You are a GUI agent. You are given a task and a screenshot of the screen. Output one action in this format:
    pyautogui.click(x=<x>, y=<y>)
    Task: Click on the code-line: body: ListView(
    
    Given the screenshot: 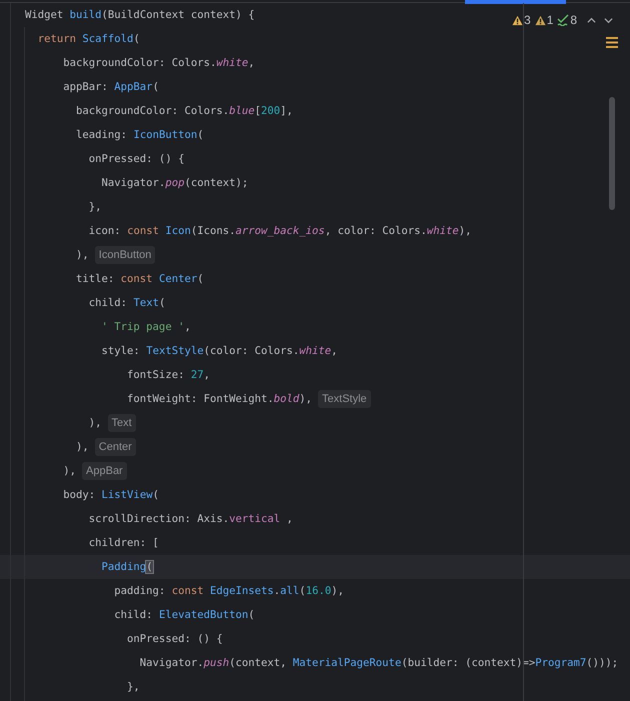 What is the action you would take?
    pyautogui.click(x=110, y=495)
    